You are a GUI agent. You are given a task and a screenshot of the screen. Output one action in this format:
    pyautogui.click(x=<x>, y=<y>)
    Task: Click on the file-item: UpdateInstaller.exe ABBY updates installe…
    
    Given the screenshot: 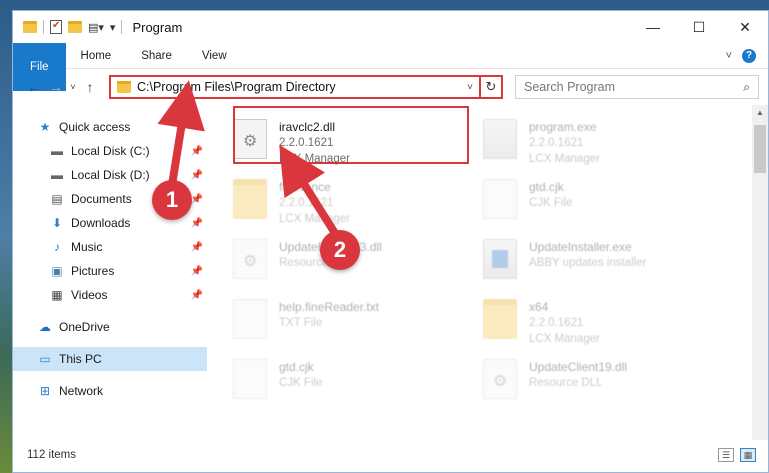 What is the action you would take?
    pyautogui.click(x=608, y=263)
    